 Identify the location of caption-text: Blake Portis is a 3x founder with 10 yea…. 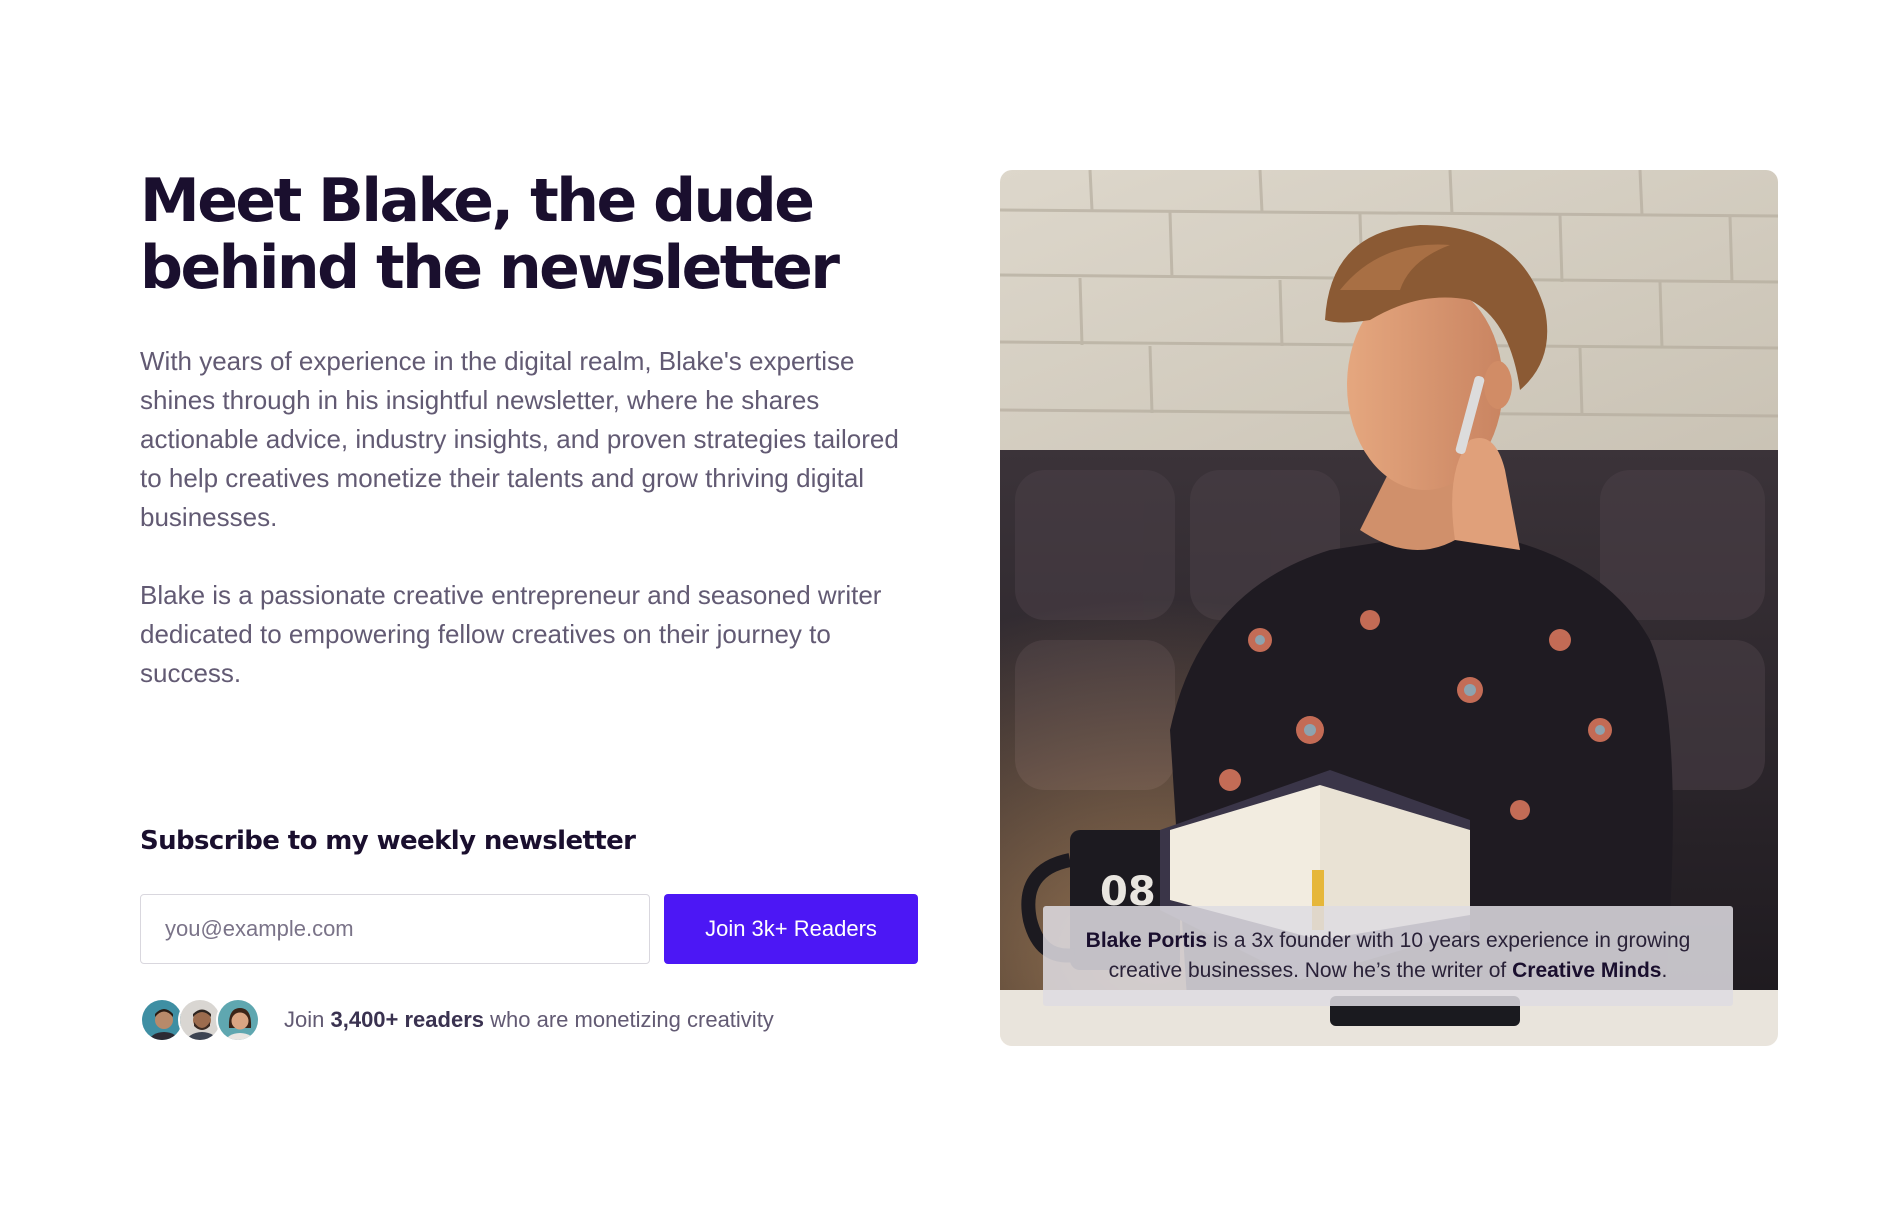
(1388, 956).